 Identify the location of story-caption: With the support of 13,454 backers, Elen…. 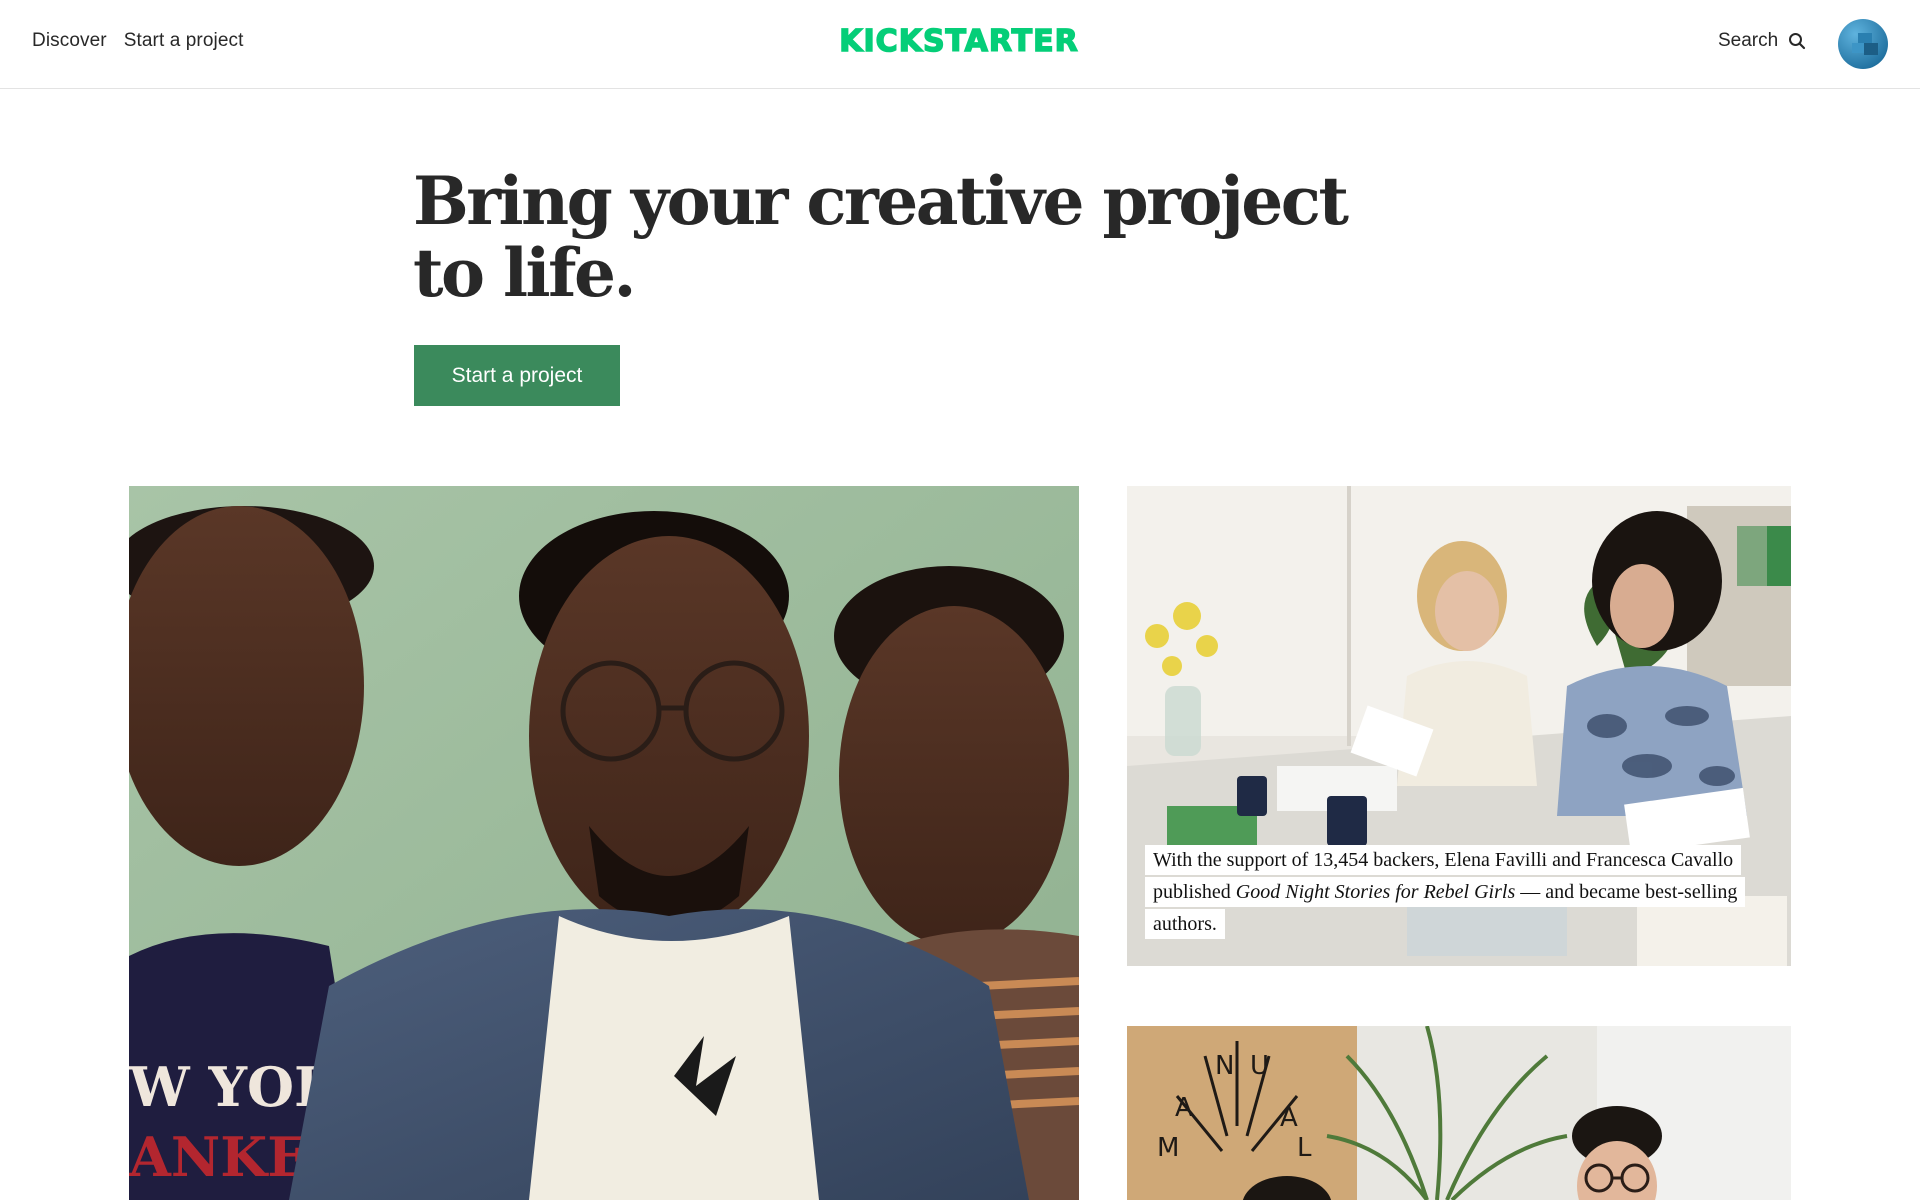
(1447, 892).